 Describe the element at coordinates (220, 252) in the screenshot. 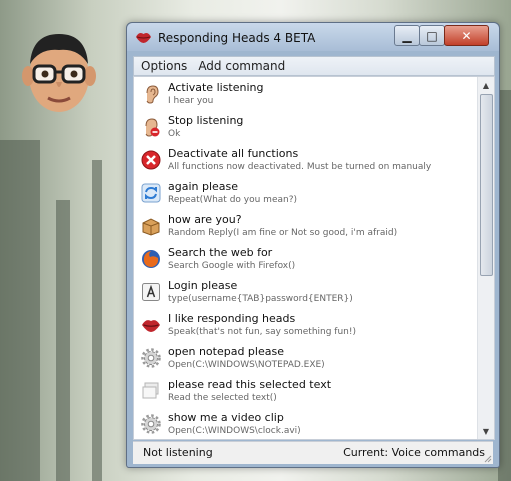

I see `command-title: Search the web for` at that location.